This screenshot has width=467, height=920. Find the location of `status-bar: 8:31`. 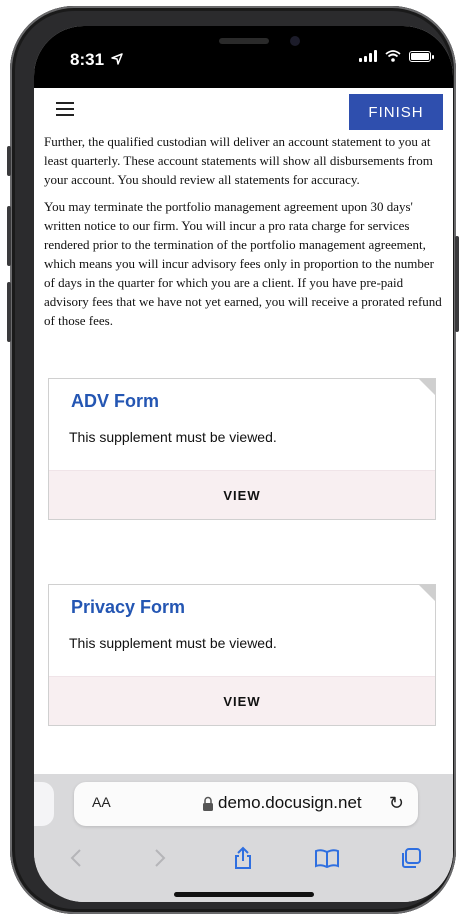

status-bar: 8:31 is located at coordinates (243, 57).